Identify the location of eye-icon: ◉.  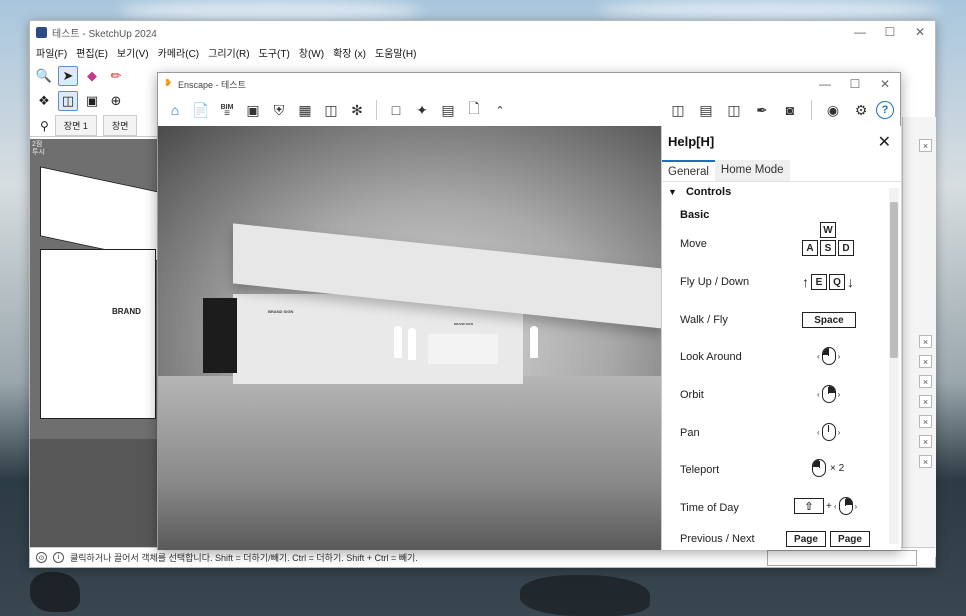
(833, 110).